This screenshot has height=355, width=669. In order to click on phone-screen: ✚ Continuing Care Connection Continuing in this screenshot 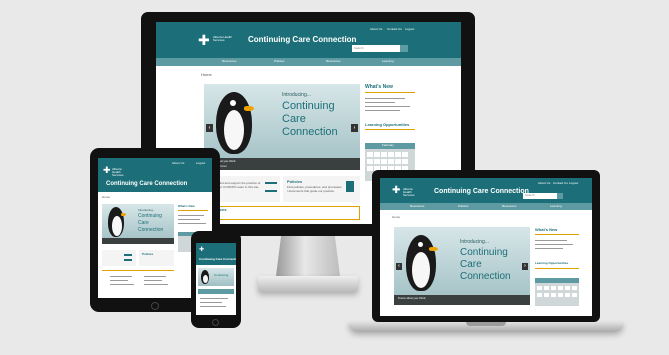, I will do `click(216, 279)`.